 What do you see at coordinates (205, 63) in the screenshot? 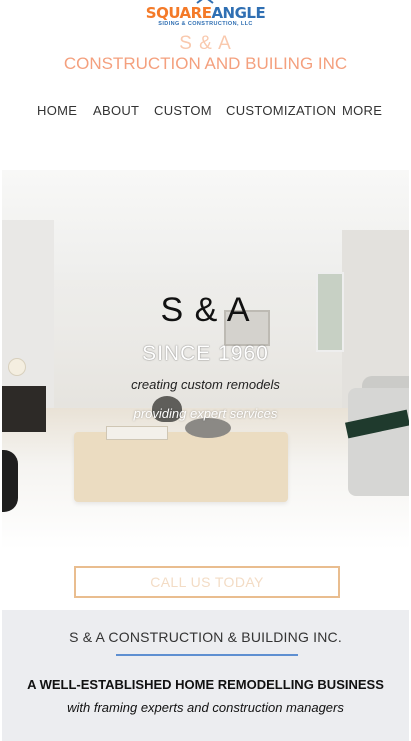
I see `company-name: CONSTRUCTION AND BUILING INC` at bounding box center [205, 63].